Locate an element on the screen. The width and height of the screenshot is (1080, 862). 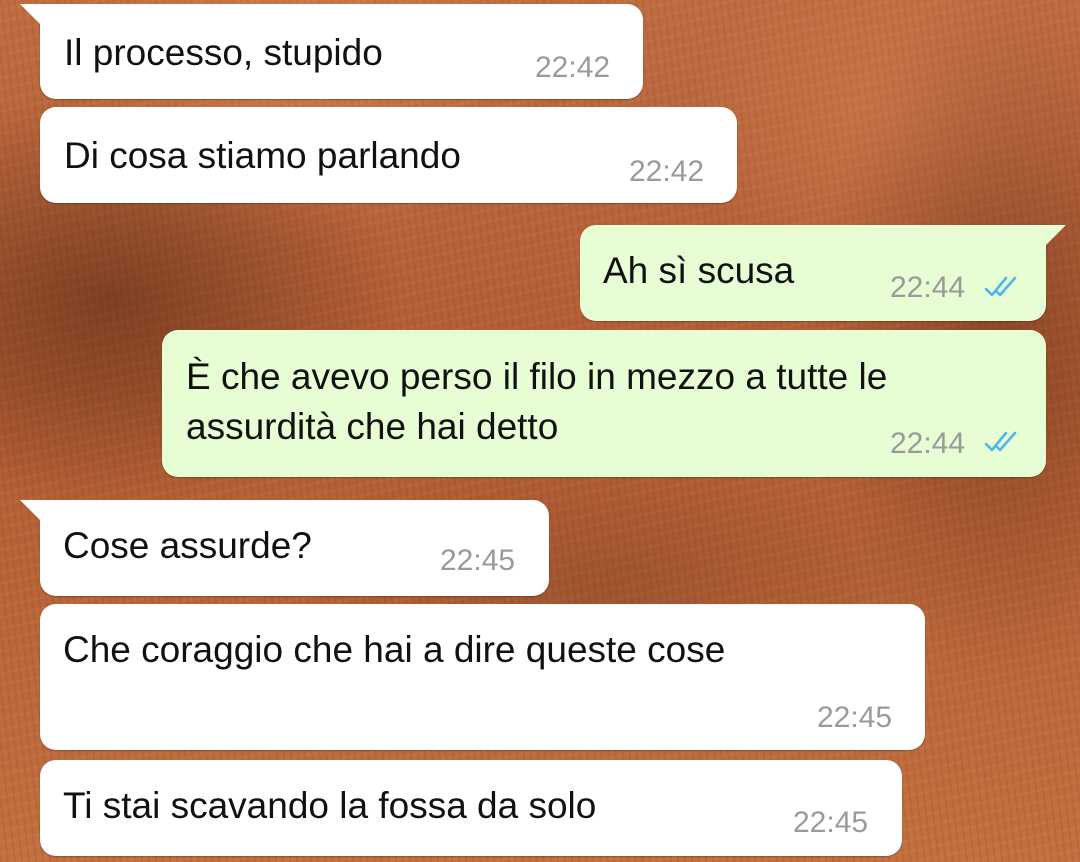
message-text: Ti stai scavando la fossa da solo is located at coordinates (330, 805).